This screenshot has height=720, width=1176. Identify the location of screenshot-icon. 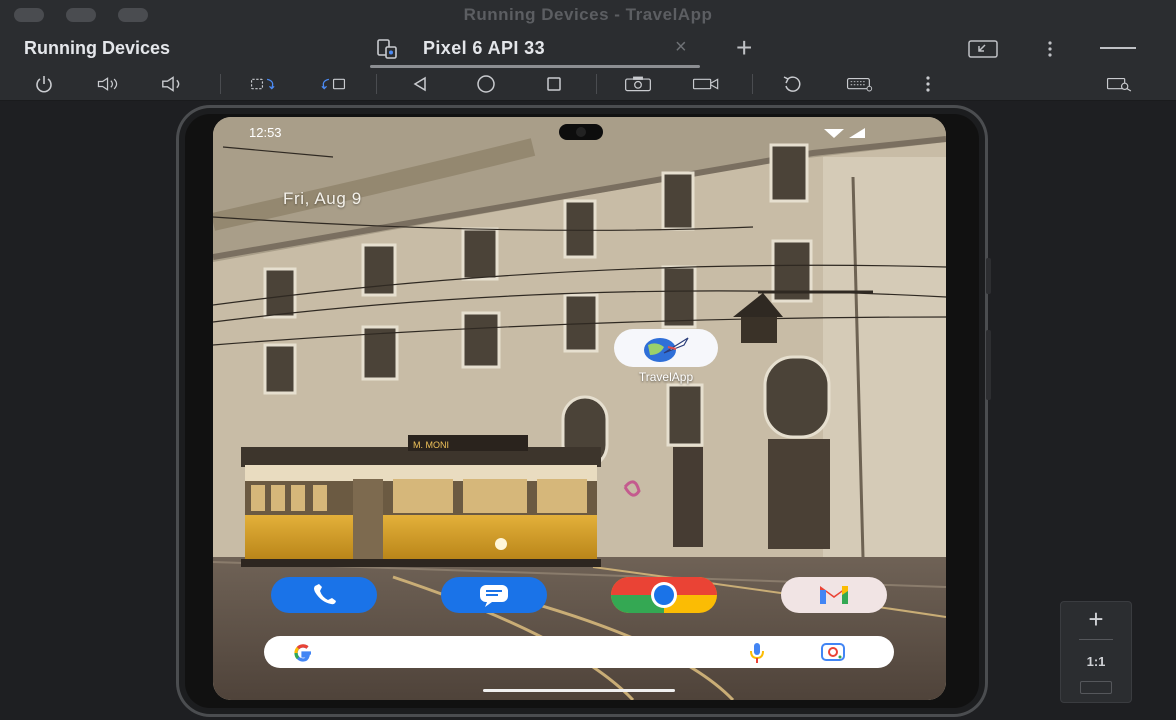
(638, 84).